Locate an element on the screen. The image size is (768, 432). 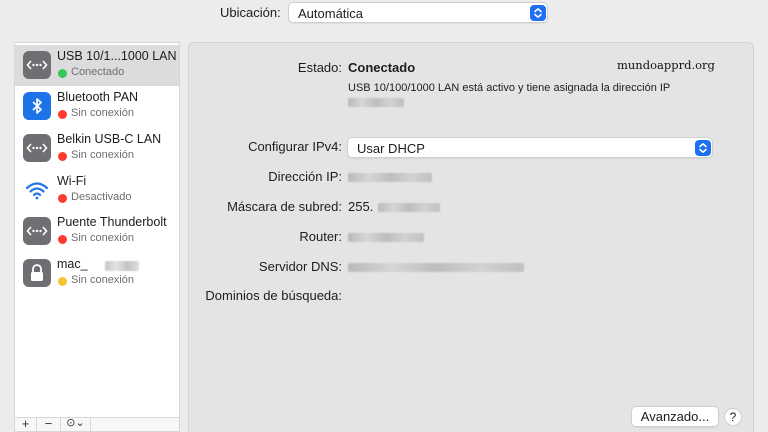
bluetooth-icon is located at coordinates (37, 106).